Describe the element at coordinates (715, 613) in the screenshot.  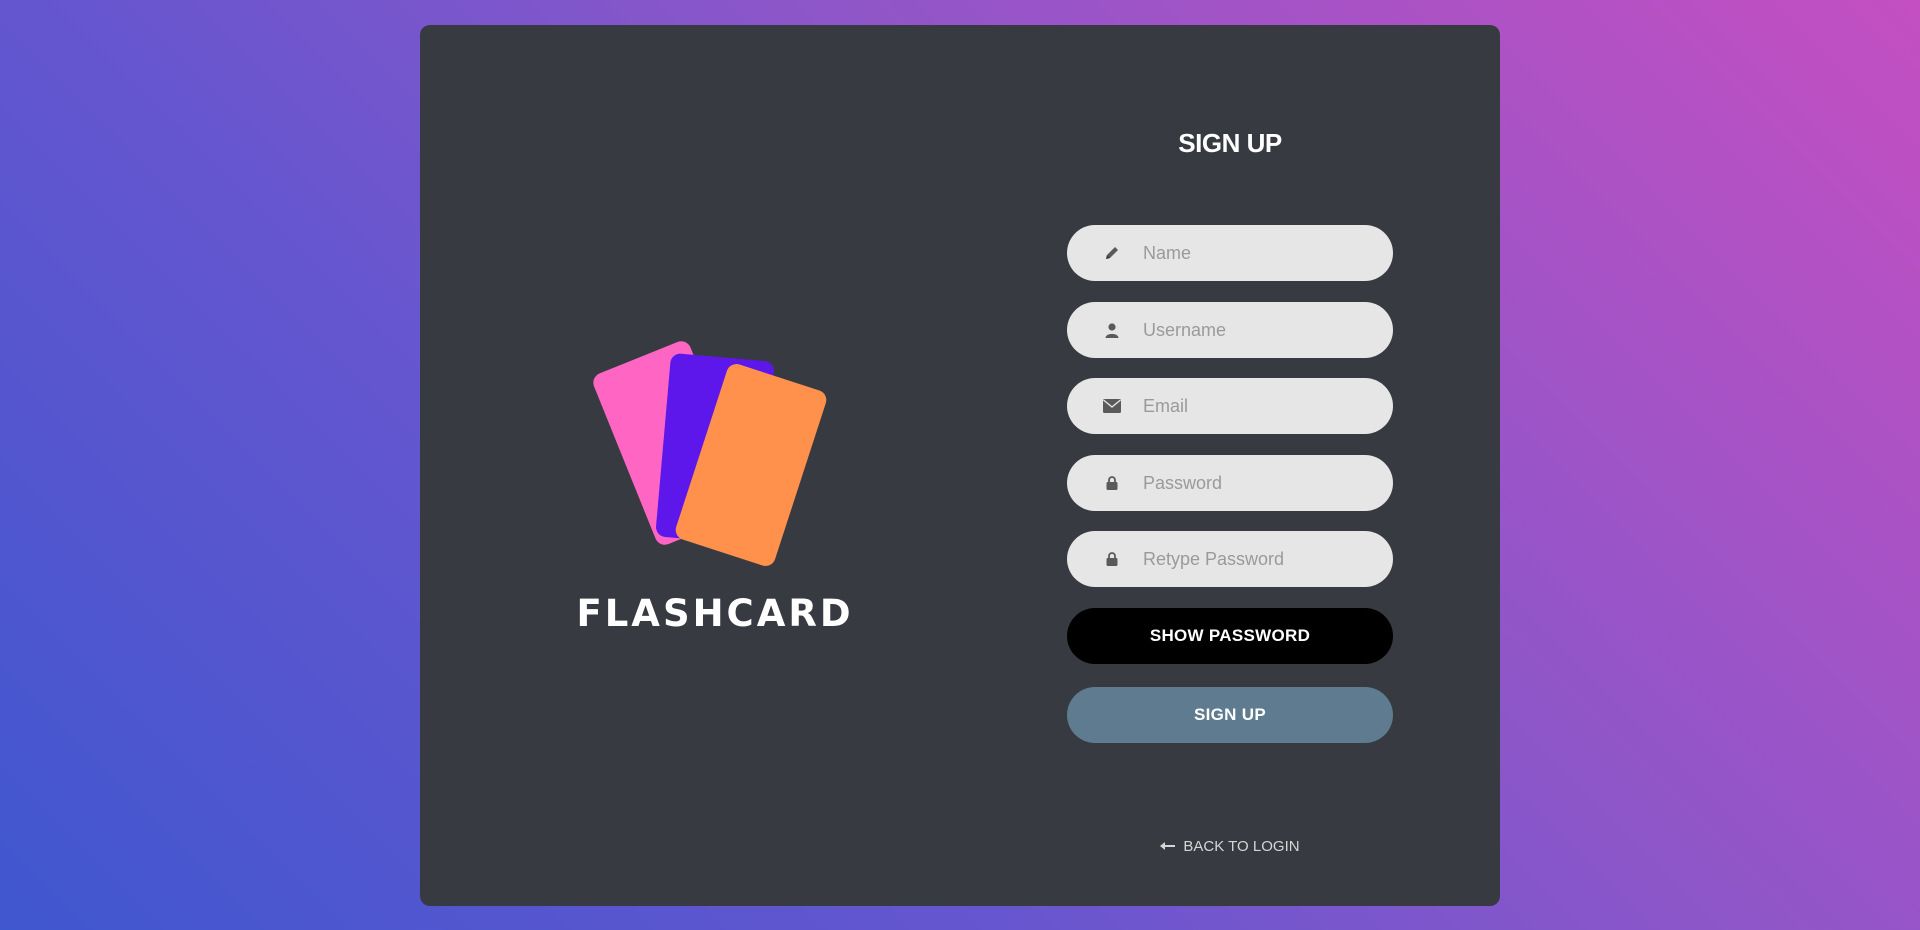
I see `brand-name: FLASHCARD` at that location.